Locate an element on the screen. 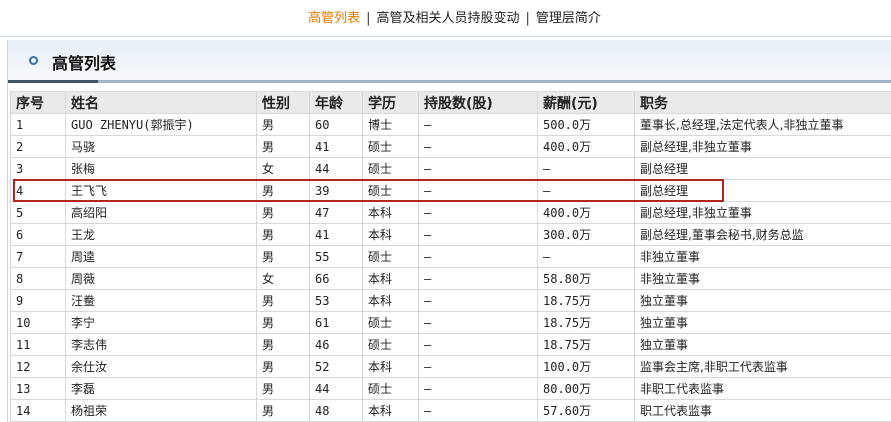  cell-salary: 300.0万 is located at coordinates (586, 234).